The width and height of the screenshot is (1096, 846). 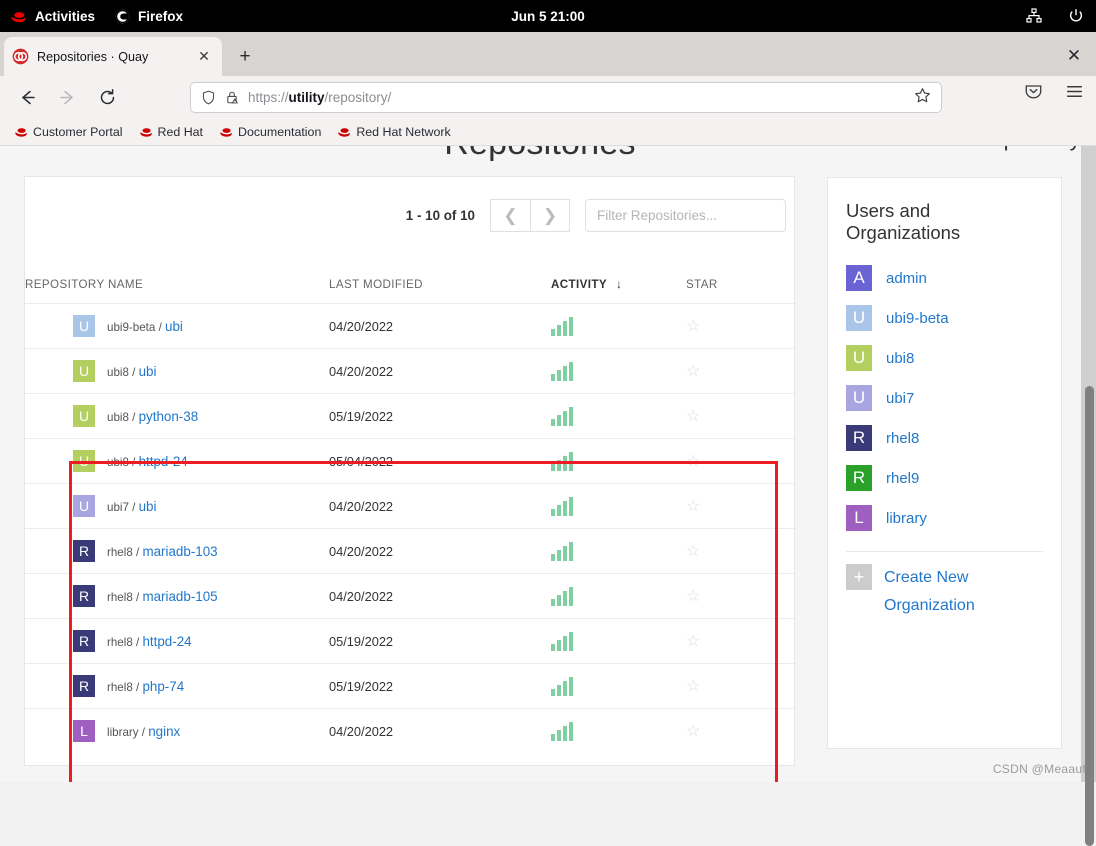 I want to click on page-scrollbar-track, so click(x=1088, y=464).